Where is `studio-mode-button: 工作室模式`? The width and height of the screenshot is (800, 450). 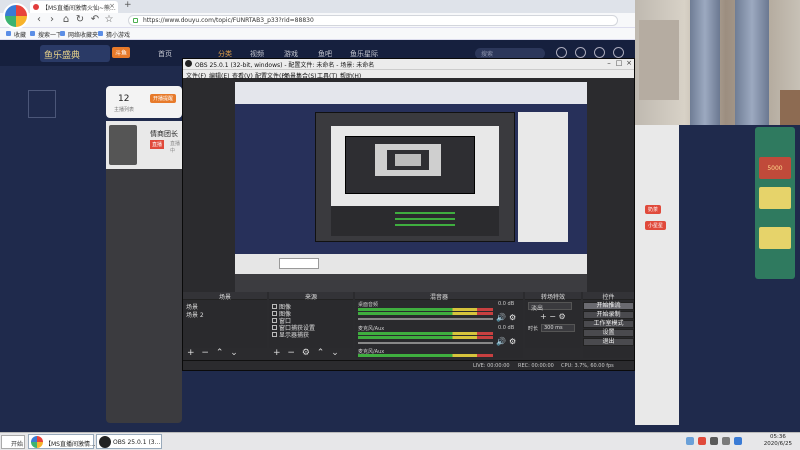
studio-mode-button: 工作室模式 is located at coordinates (608, 324).